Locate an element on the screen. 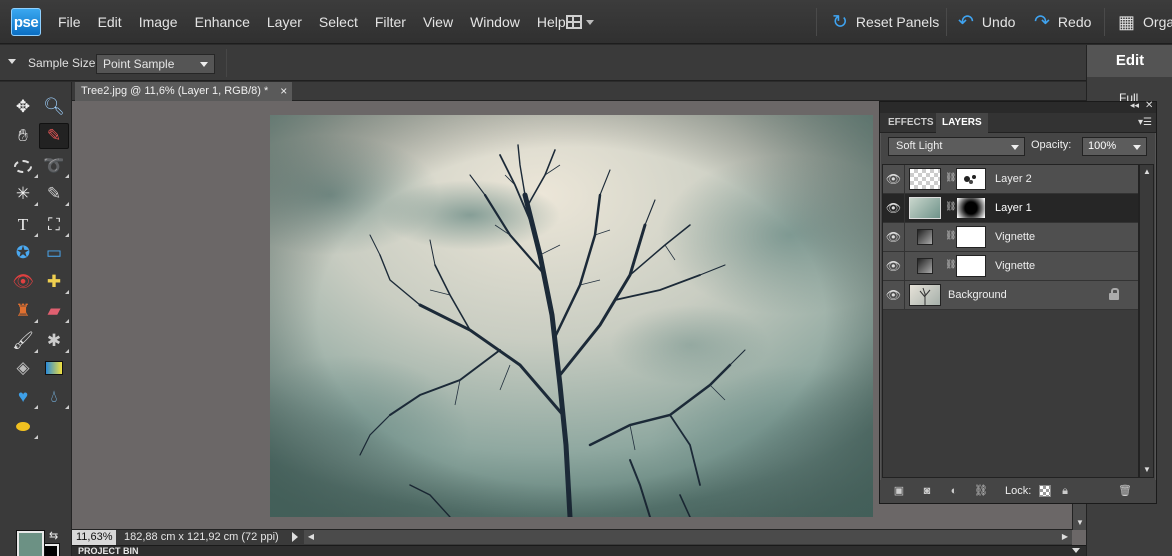 This screenshot has height=556, width=1172. new-layer-icon: ▣ is located at coordinates (899, 491).